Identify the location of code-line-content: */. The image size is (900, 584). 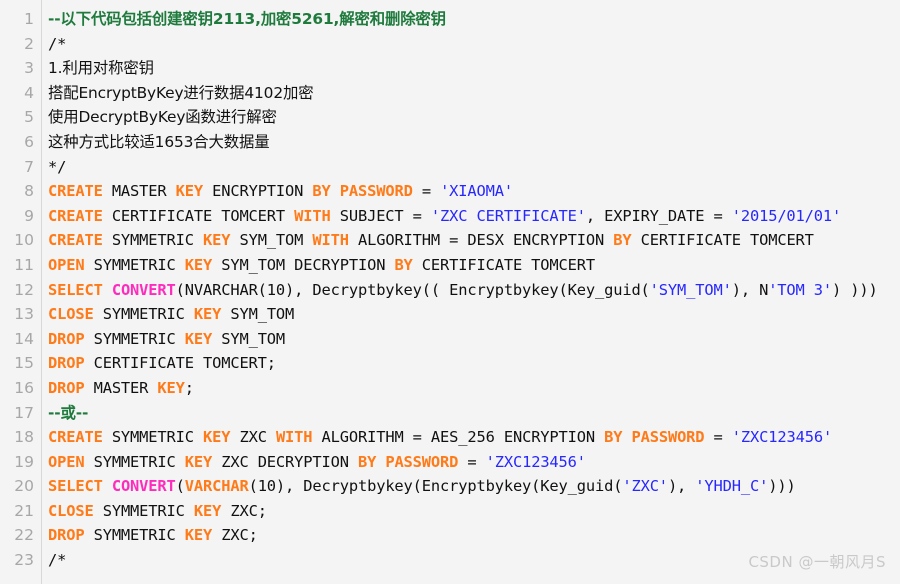
(467, 167).